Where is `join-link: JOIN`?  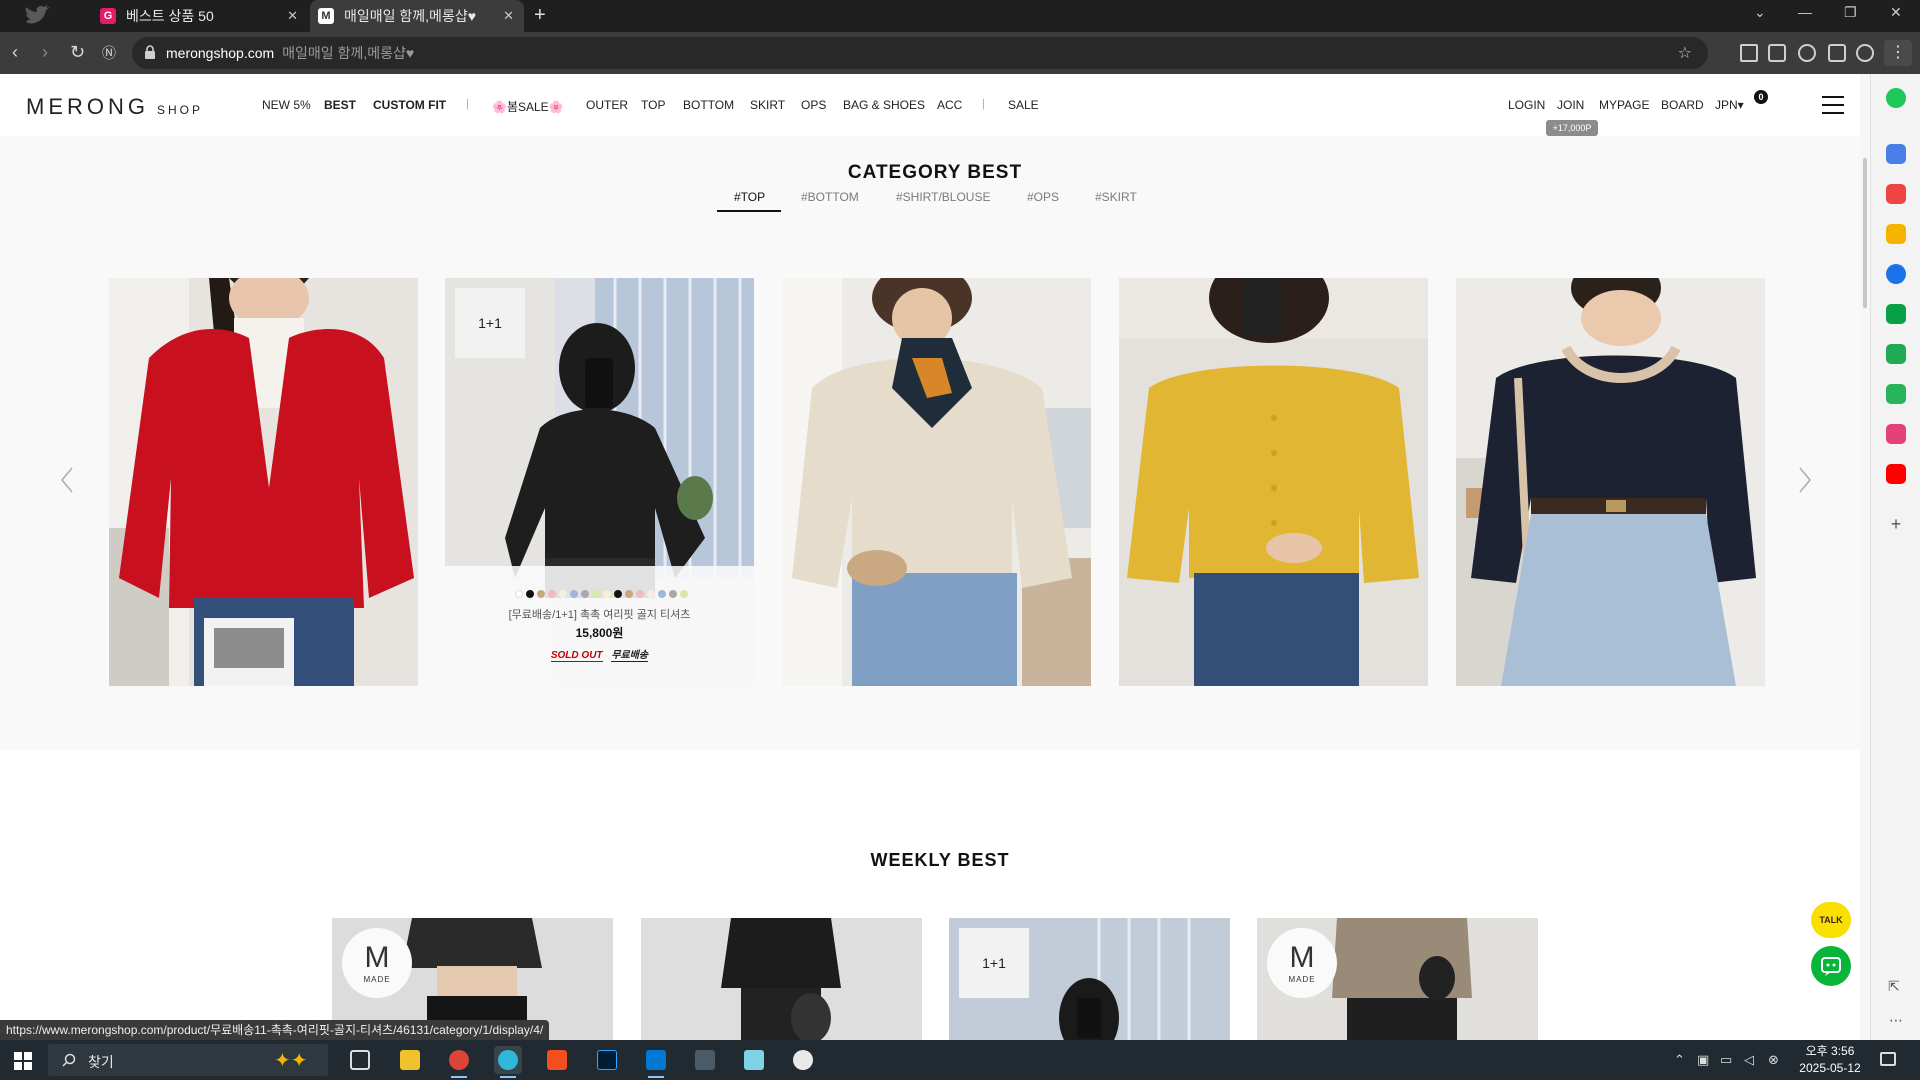 join-link: JOIN is located at coordinates (1570, 105).